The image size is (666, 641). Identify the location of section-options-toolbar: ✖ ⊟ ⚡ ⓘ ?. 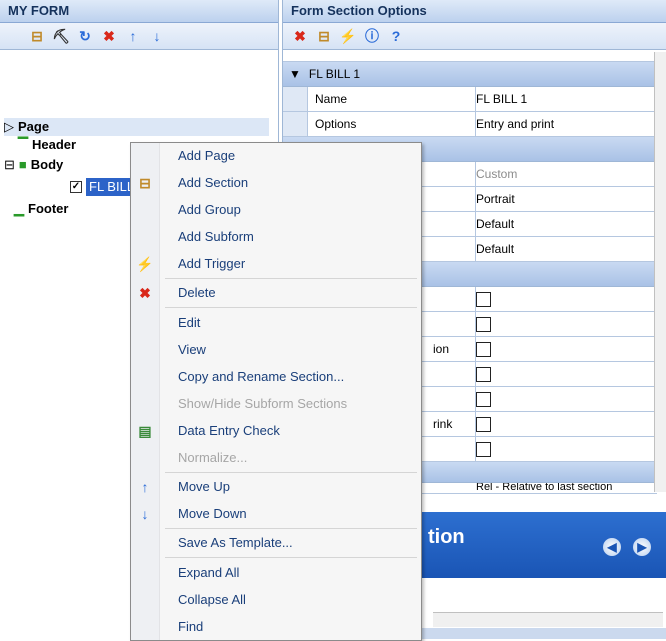
(474, 36).